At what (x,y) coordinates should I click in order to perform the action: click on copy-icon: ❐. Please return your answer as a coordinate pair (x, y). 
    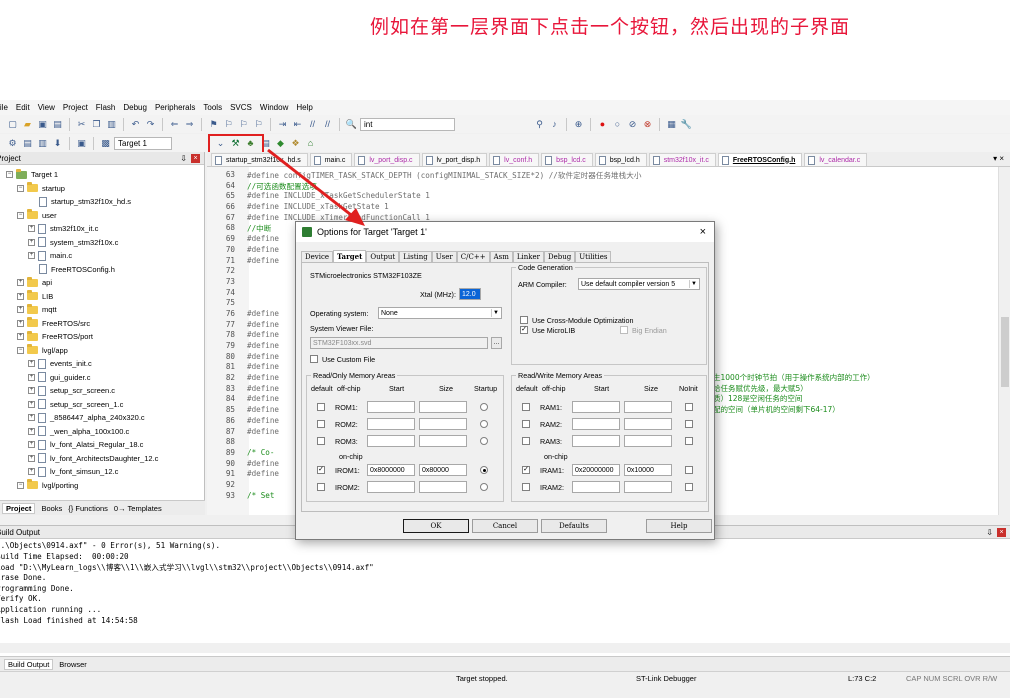
    Looking at the image, I should click on (96, 124).